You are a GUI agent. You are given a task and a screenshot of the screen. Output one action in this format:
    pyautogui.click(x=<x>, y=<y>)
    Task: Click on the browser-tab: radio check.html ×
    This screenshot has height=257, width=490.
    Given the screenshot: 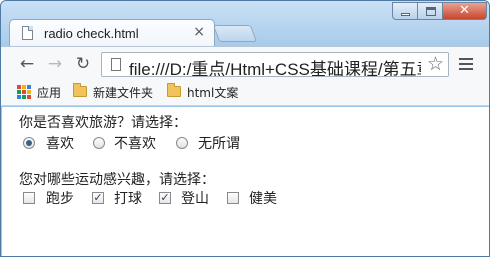 What is the action you would take?
    pyautogui.click(x=112, y=33)
    